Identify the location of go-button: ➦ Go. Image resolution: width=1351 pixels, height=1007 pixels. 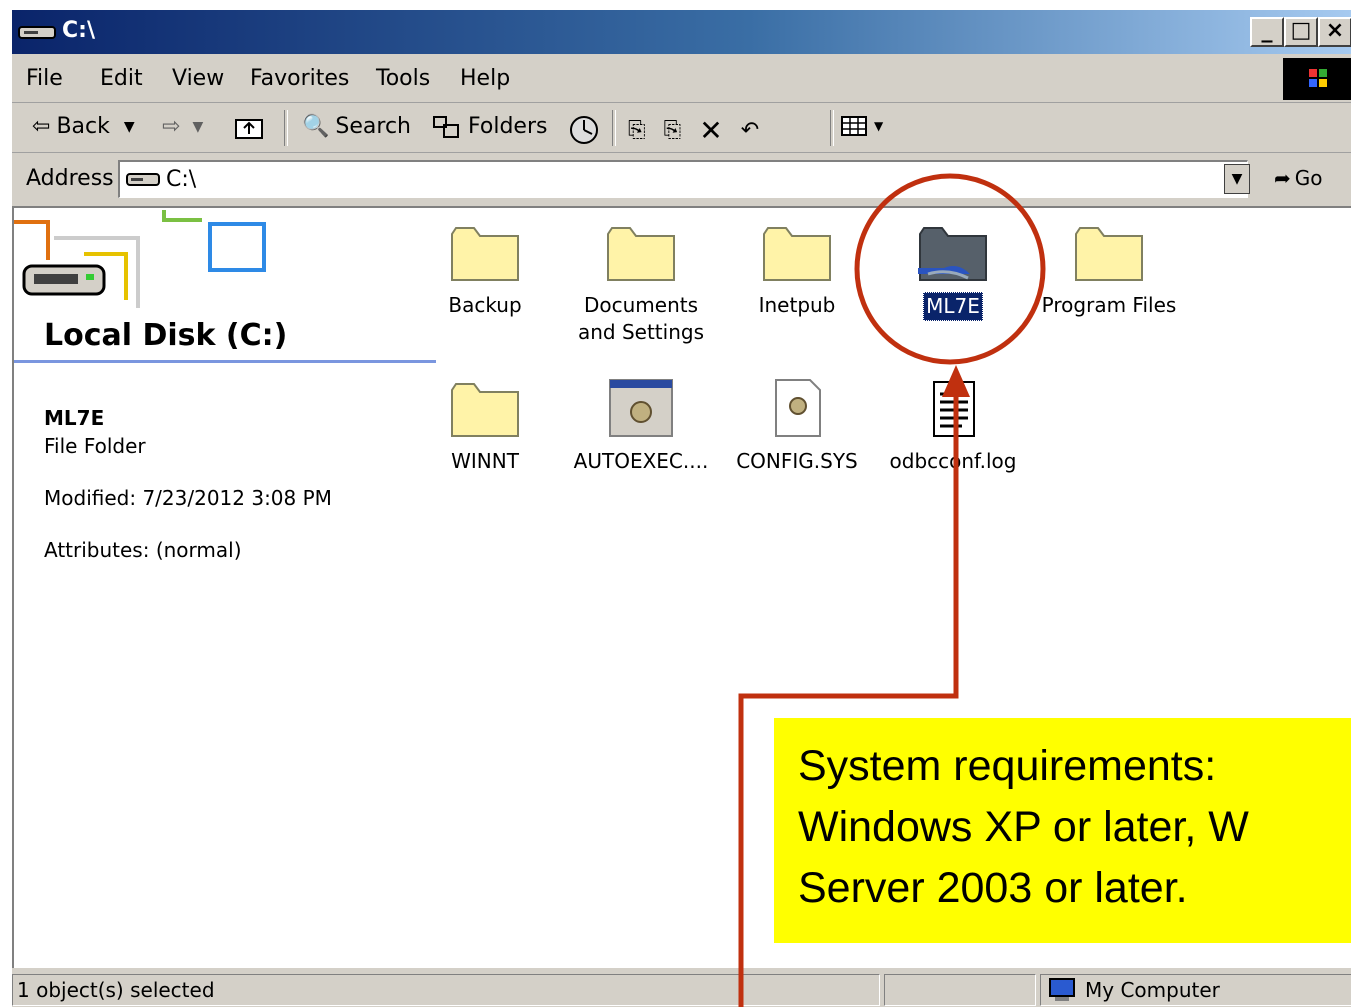
(1298, 178).